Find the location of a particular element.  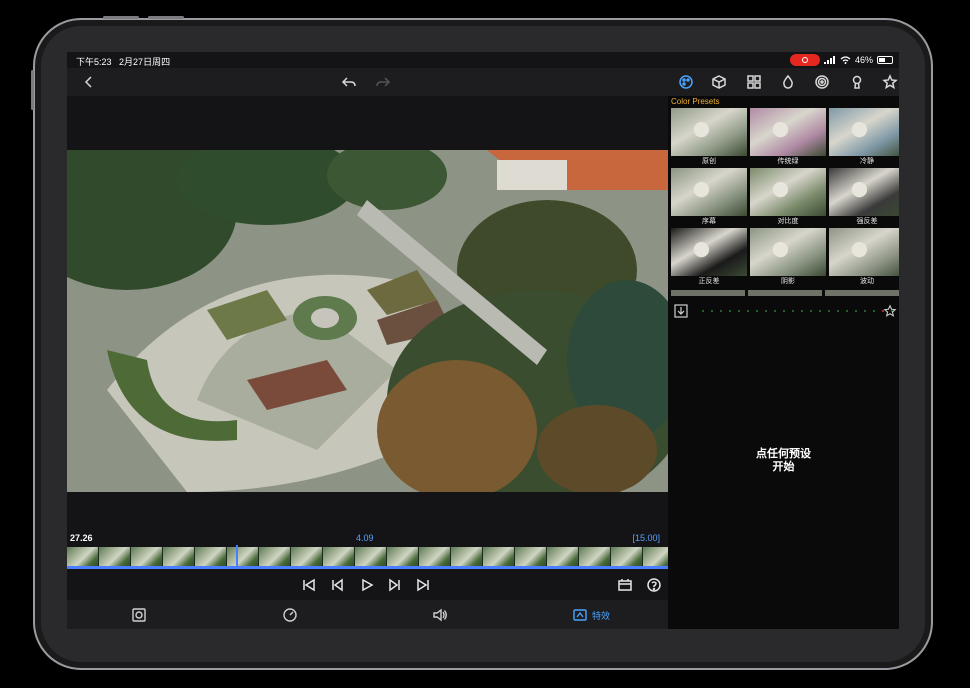

recording-indicator is located at coordinates (804, 60).